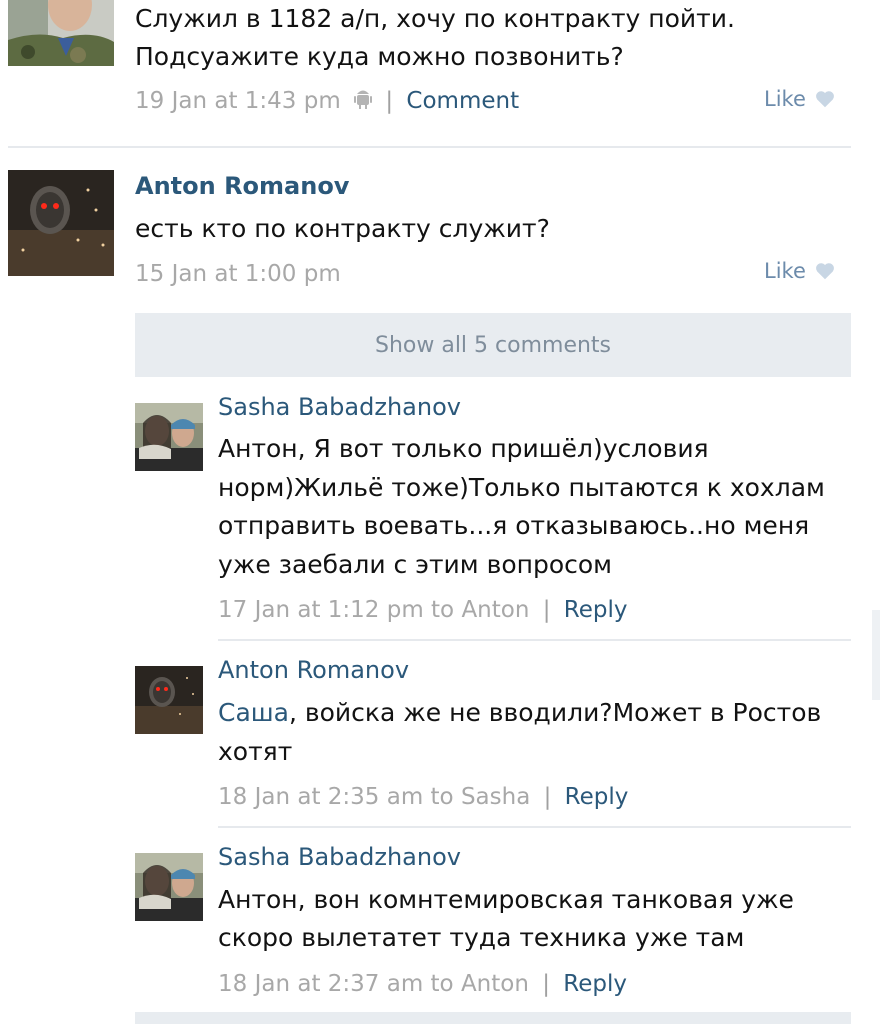  I want to click on comment-date: 18 Jan at 2:35 am to Sasha, so click(374, 797).